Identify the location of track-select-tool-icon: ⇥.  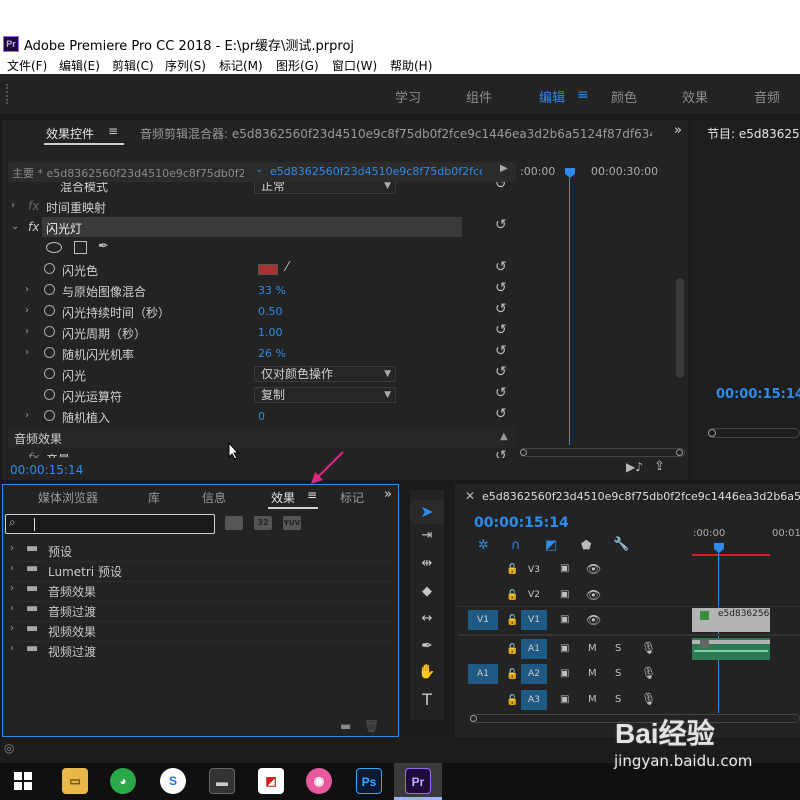
(427, 535).